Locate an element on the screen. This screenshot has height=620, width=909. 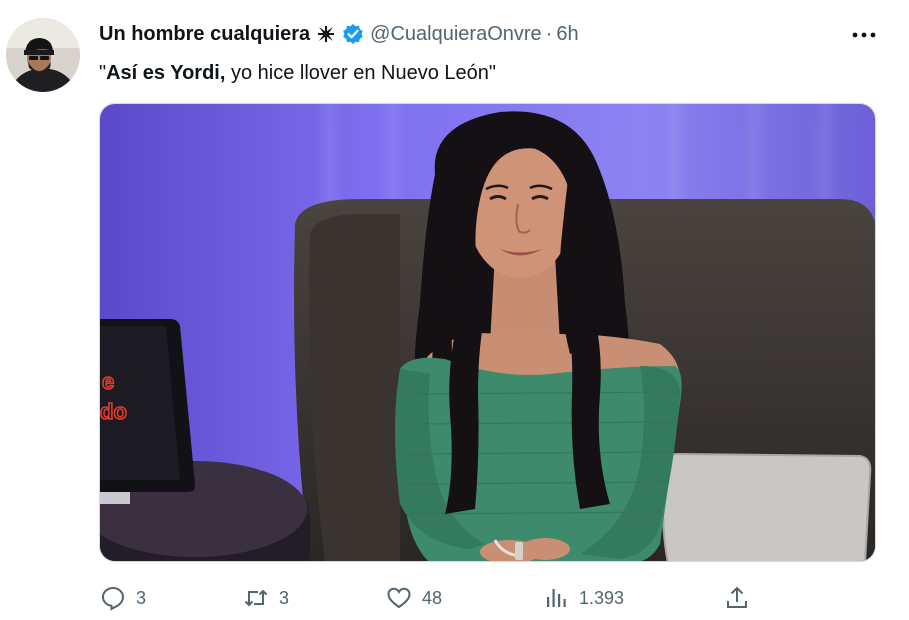
tweet-text-bold: Así es Yordi, is located at coordinates (166, 73).